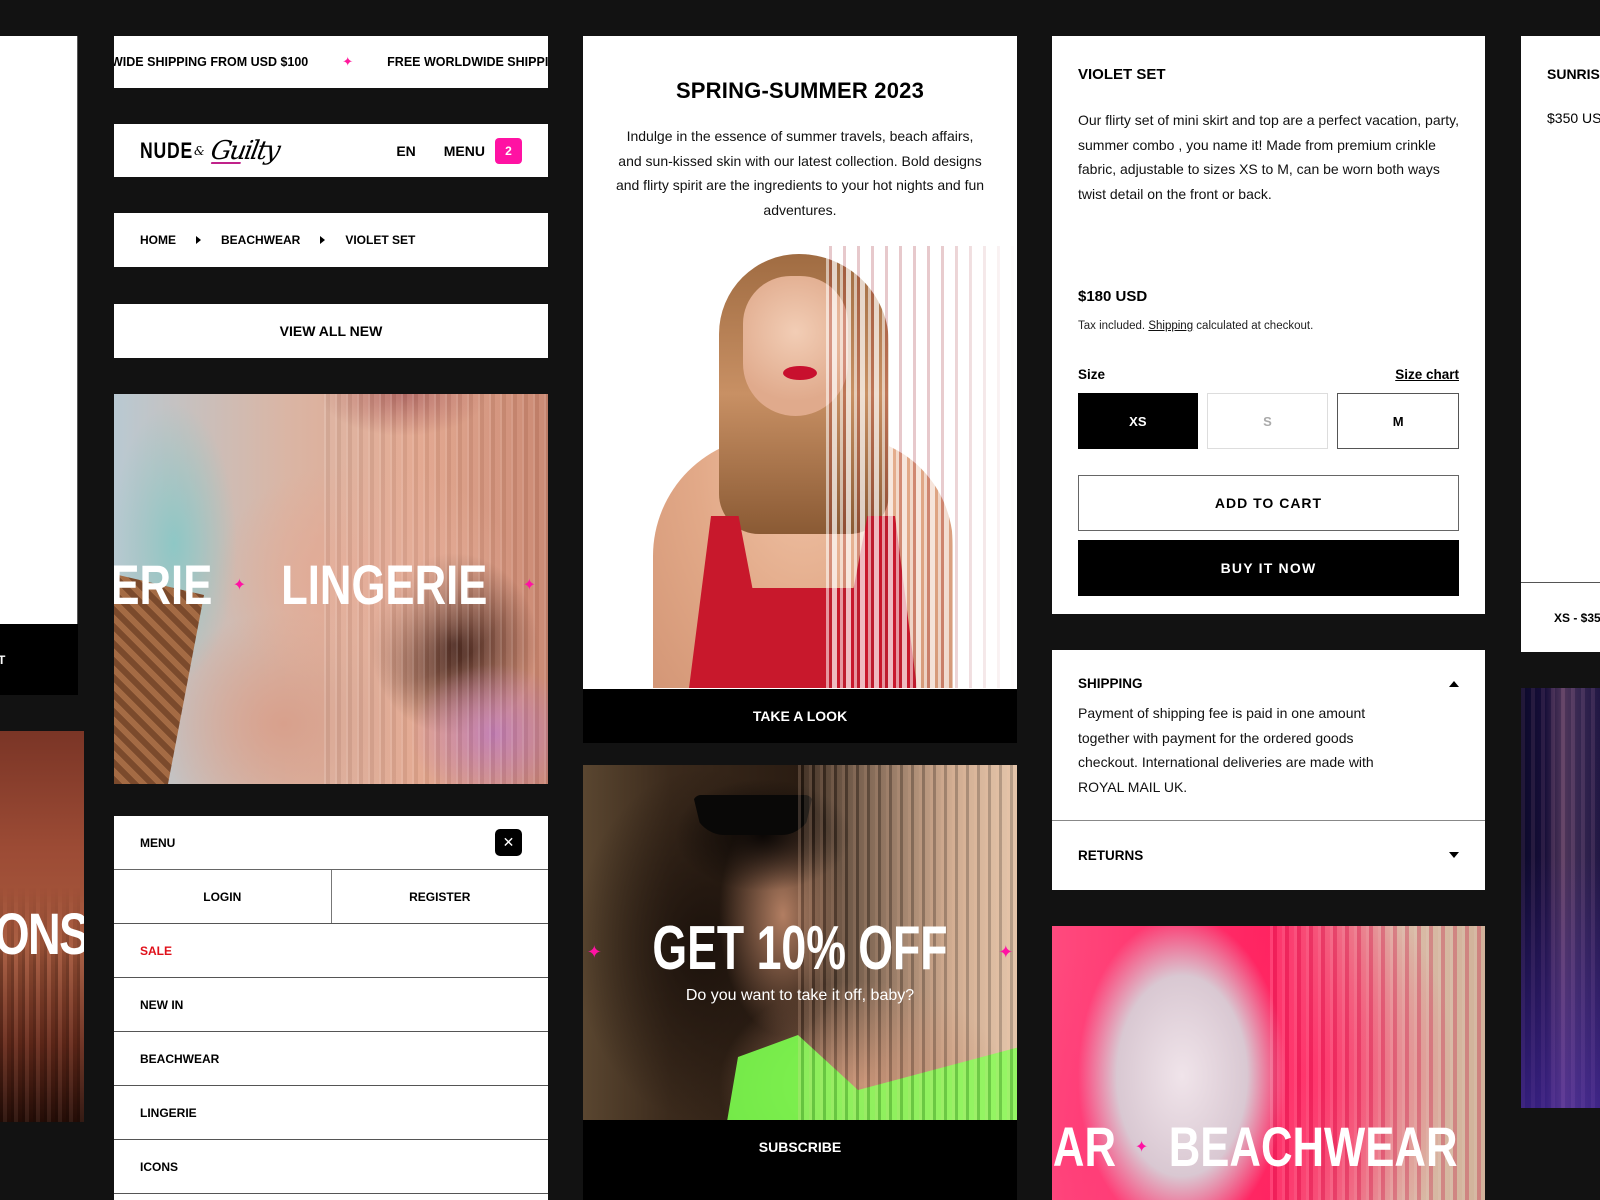  I want to click on size-chart-link: Size chart, so click(1427, 374).